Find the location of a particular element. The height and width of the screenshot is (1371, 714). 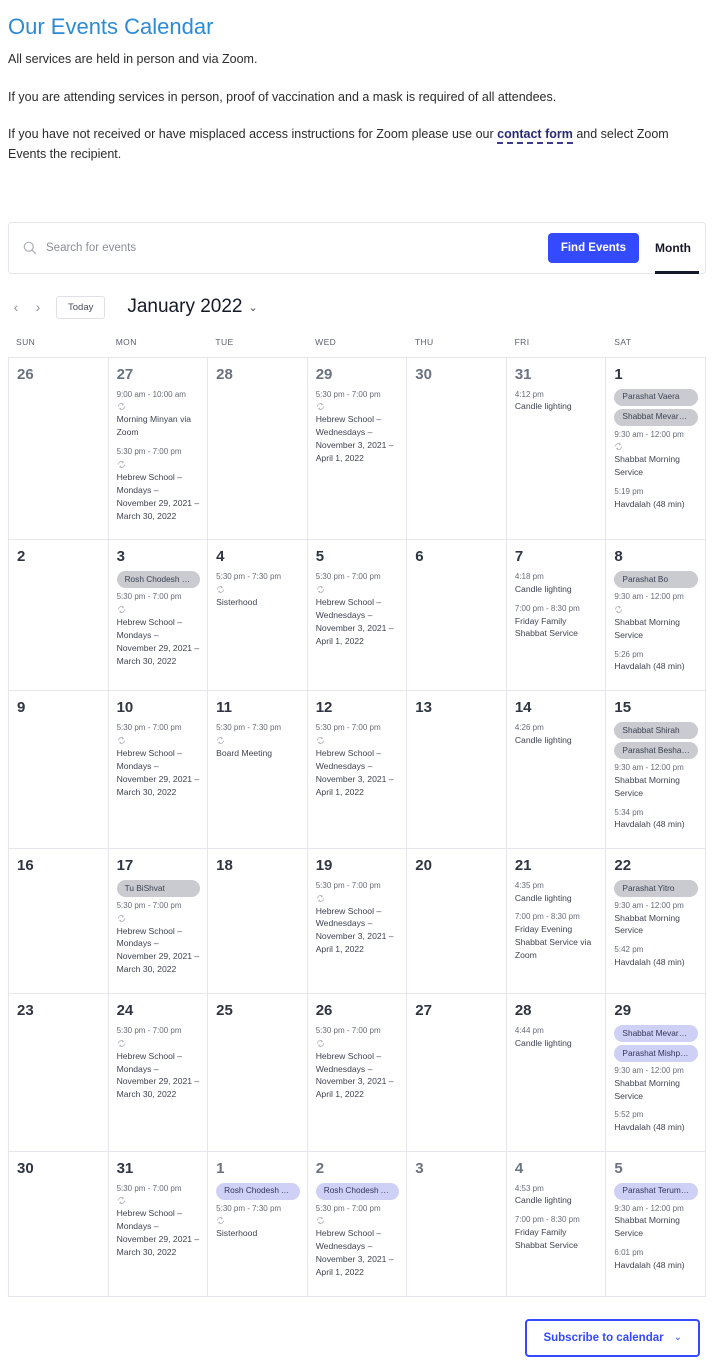

calendar-event: 5:30 pm - 7:30 pm Board Meeting is located at coordinates (258, 740).